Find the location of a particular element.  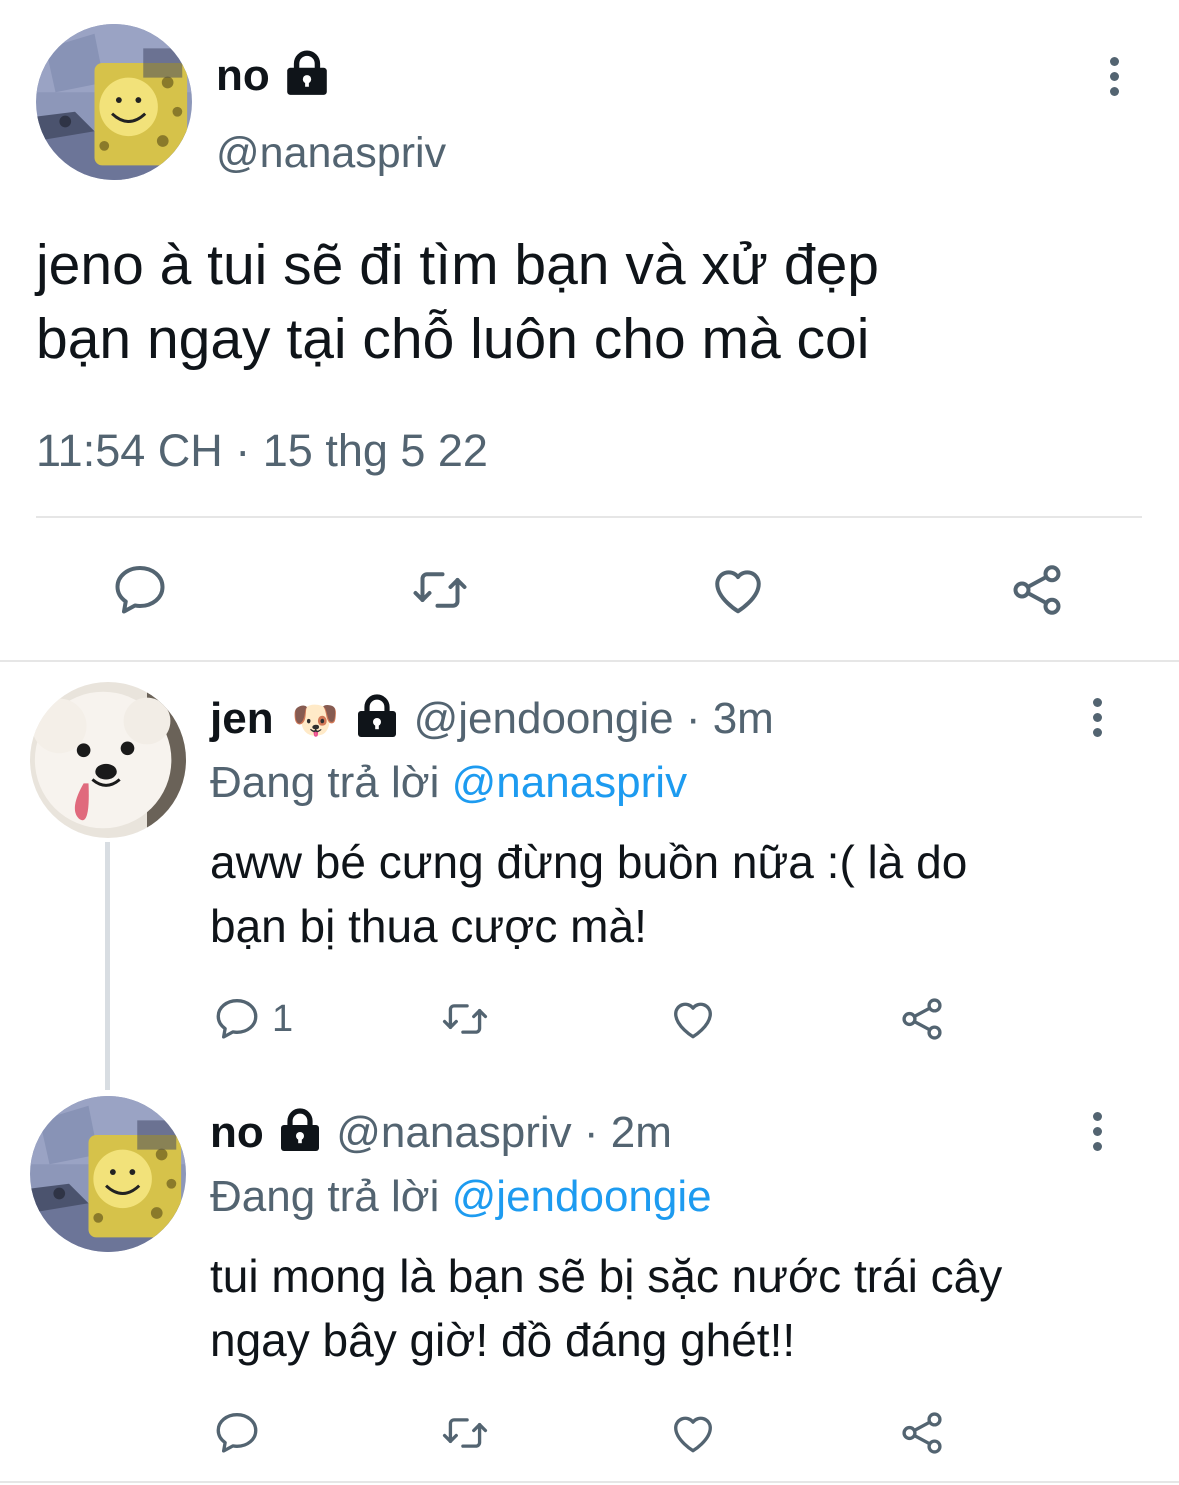

dog-emoji: 🐶 is located at coordinates (315, 721).